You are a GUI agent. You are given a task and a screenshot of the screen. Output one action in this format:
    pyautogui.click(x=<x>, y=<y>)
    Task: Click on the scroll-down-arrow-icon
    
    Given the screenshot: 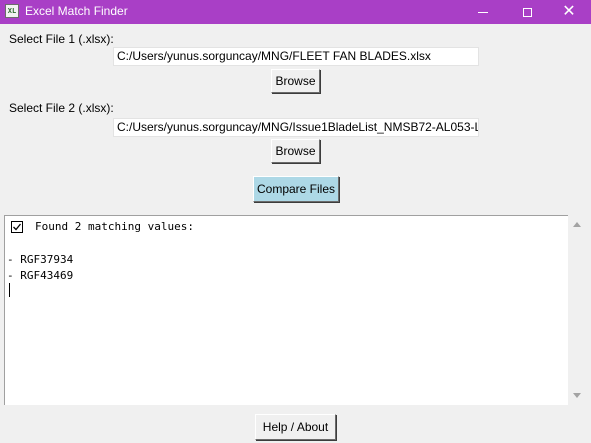 What is the action you would take?
    pyautogui.click(x=577, y=395)
    